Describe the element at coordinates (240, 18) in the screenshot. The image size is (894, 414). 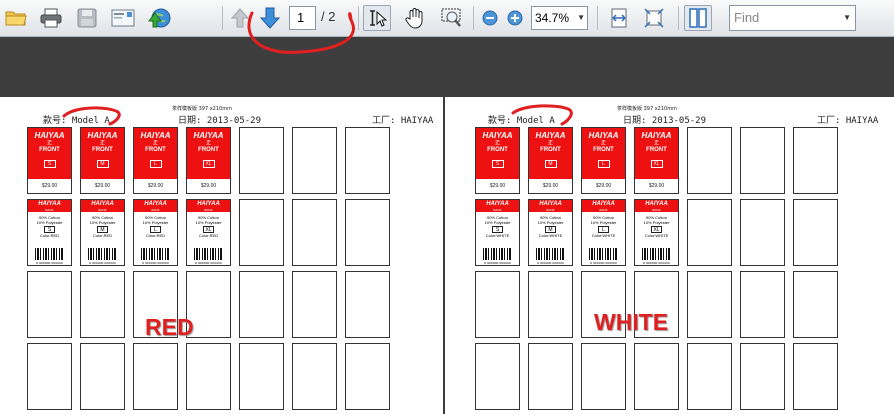
I see `previous-page-icon` at that location.